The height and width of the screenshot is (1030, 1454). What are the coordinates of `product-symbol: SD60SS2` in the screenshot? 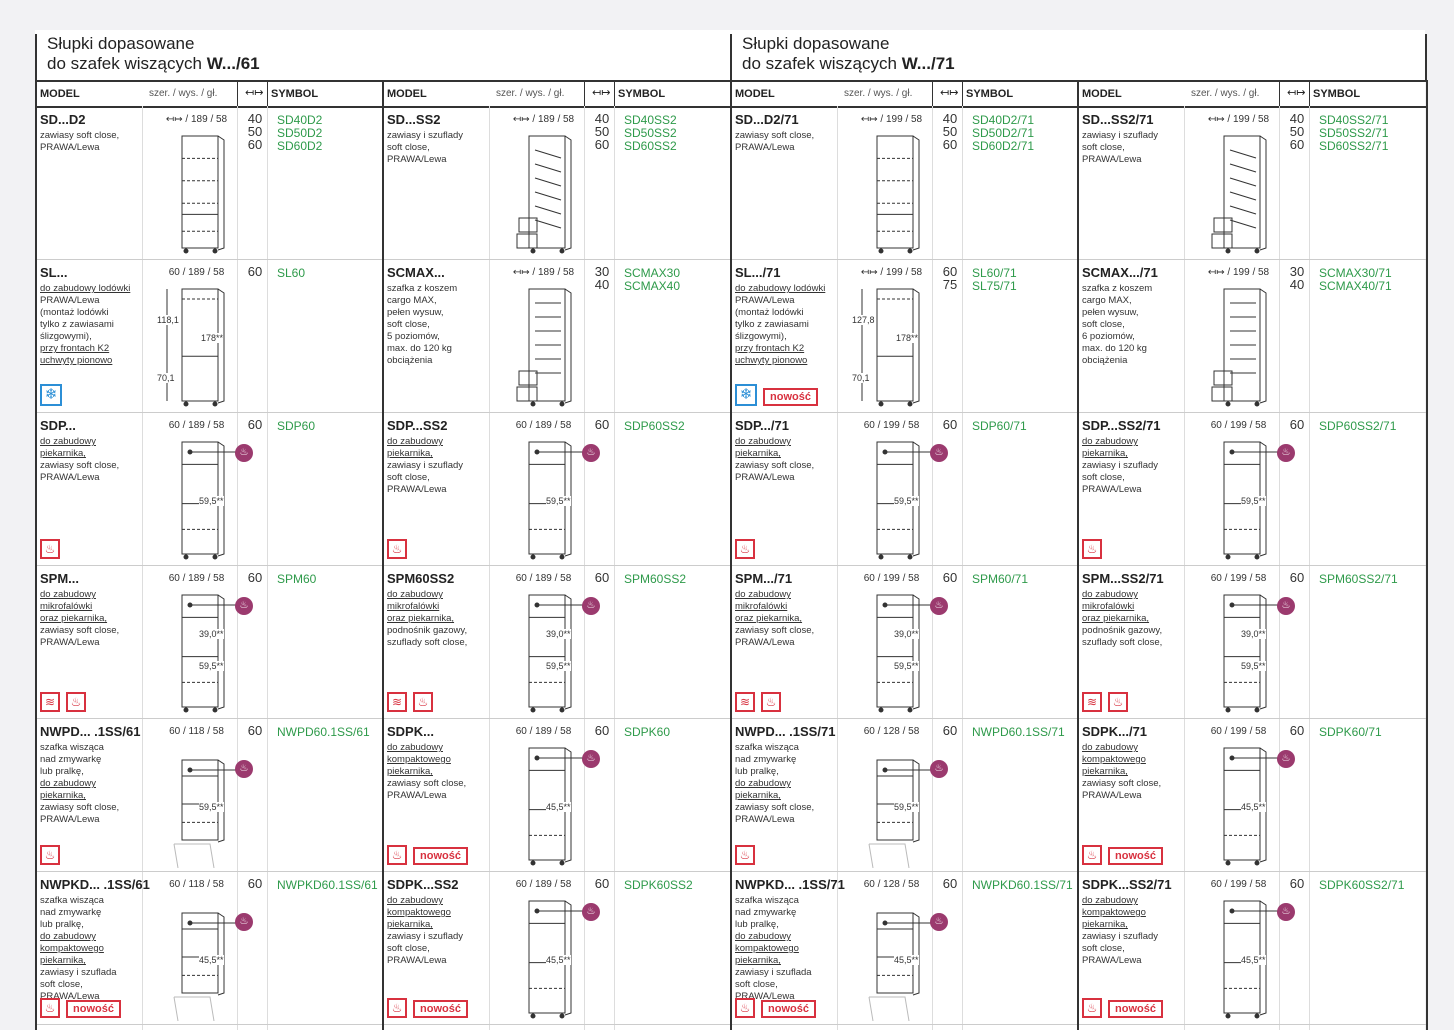 It's located at (650, 146).